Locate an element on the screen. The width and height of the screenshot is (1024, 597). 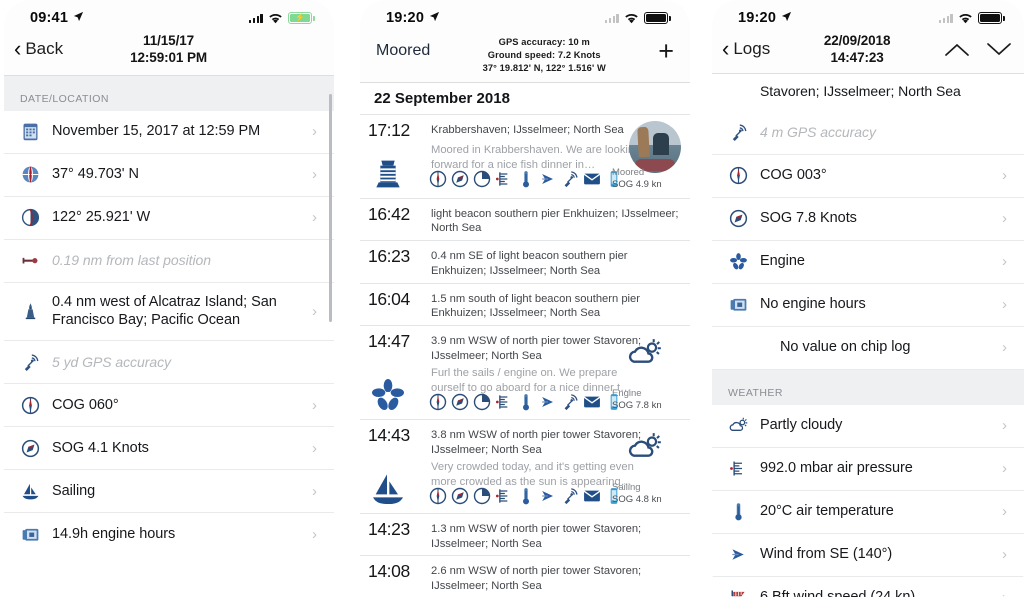
distance-icon is located at coordinates (30, 261).